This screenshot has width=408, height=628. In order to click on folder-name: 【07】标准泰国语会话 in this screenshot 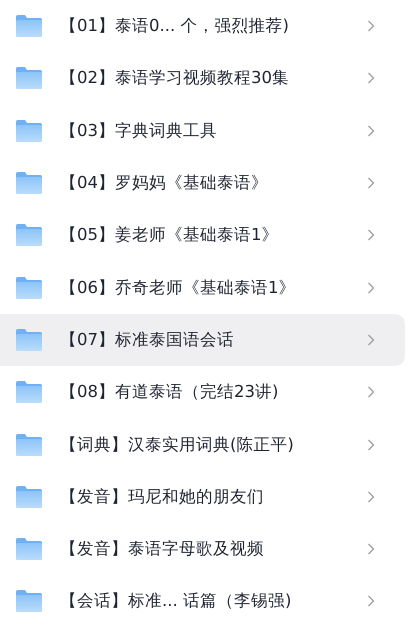, I will do `click(147, 339)`.